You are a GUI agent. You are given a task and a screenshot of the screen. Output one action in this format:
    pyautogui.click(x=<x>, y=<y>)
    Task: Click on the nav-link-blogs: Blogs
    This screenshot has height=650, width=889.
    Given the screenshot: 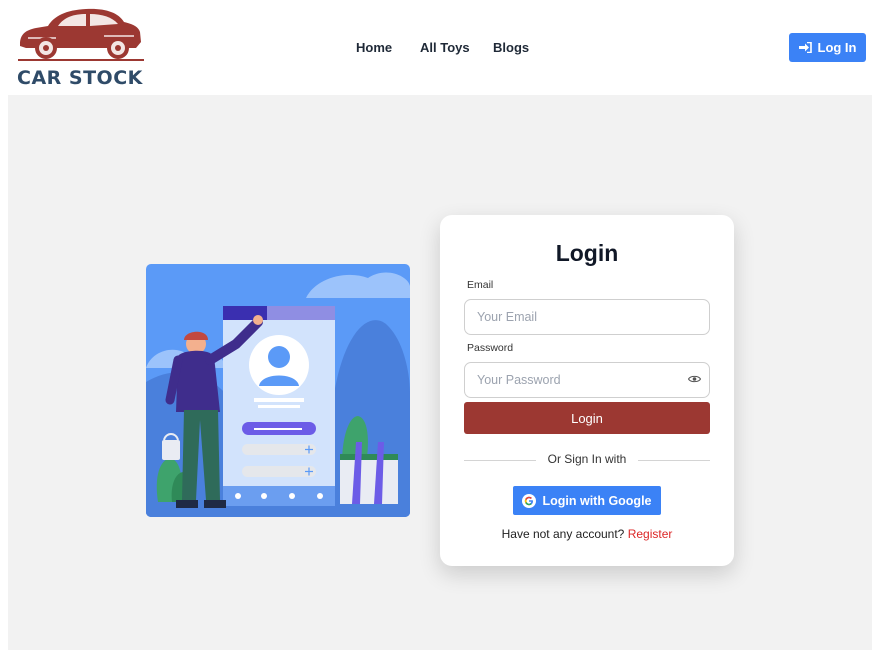 What is the action you would take?
    pyautogui.click(x=511, y=47)
    